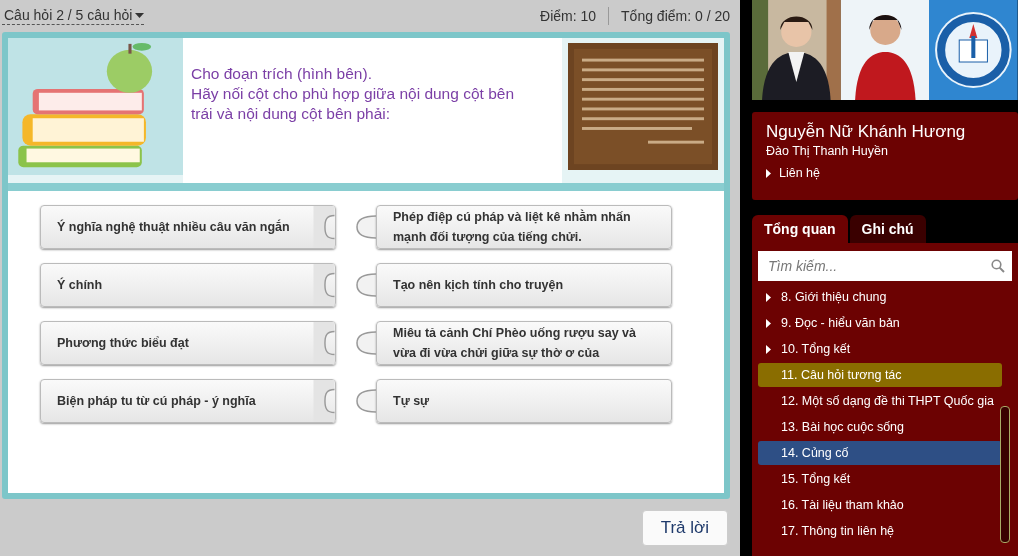 This screenshot has height=556, width=1018. What do you see at coordinates (73, 16) in the screenshot?
I see `question-menu: Câu hỏi 2 / 5 câu hỏi` at bounding box center [73, 16].